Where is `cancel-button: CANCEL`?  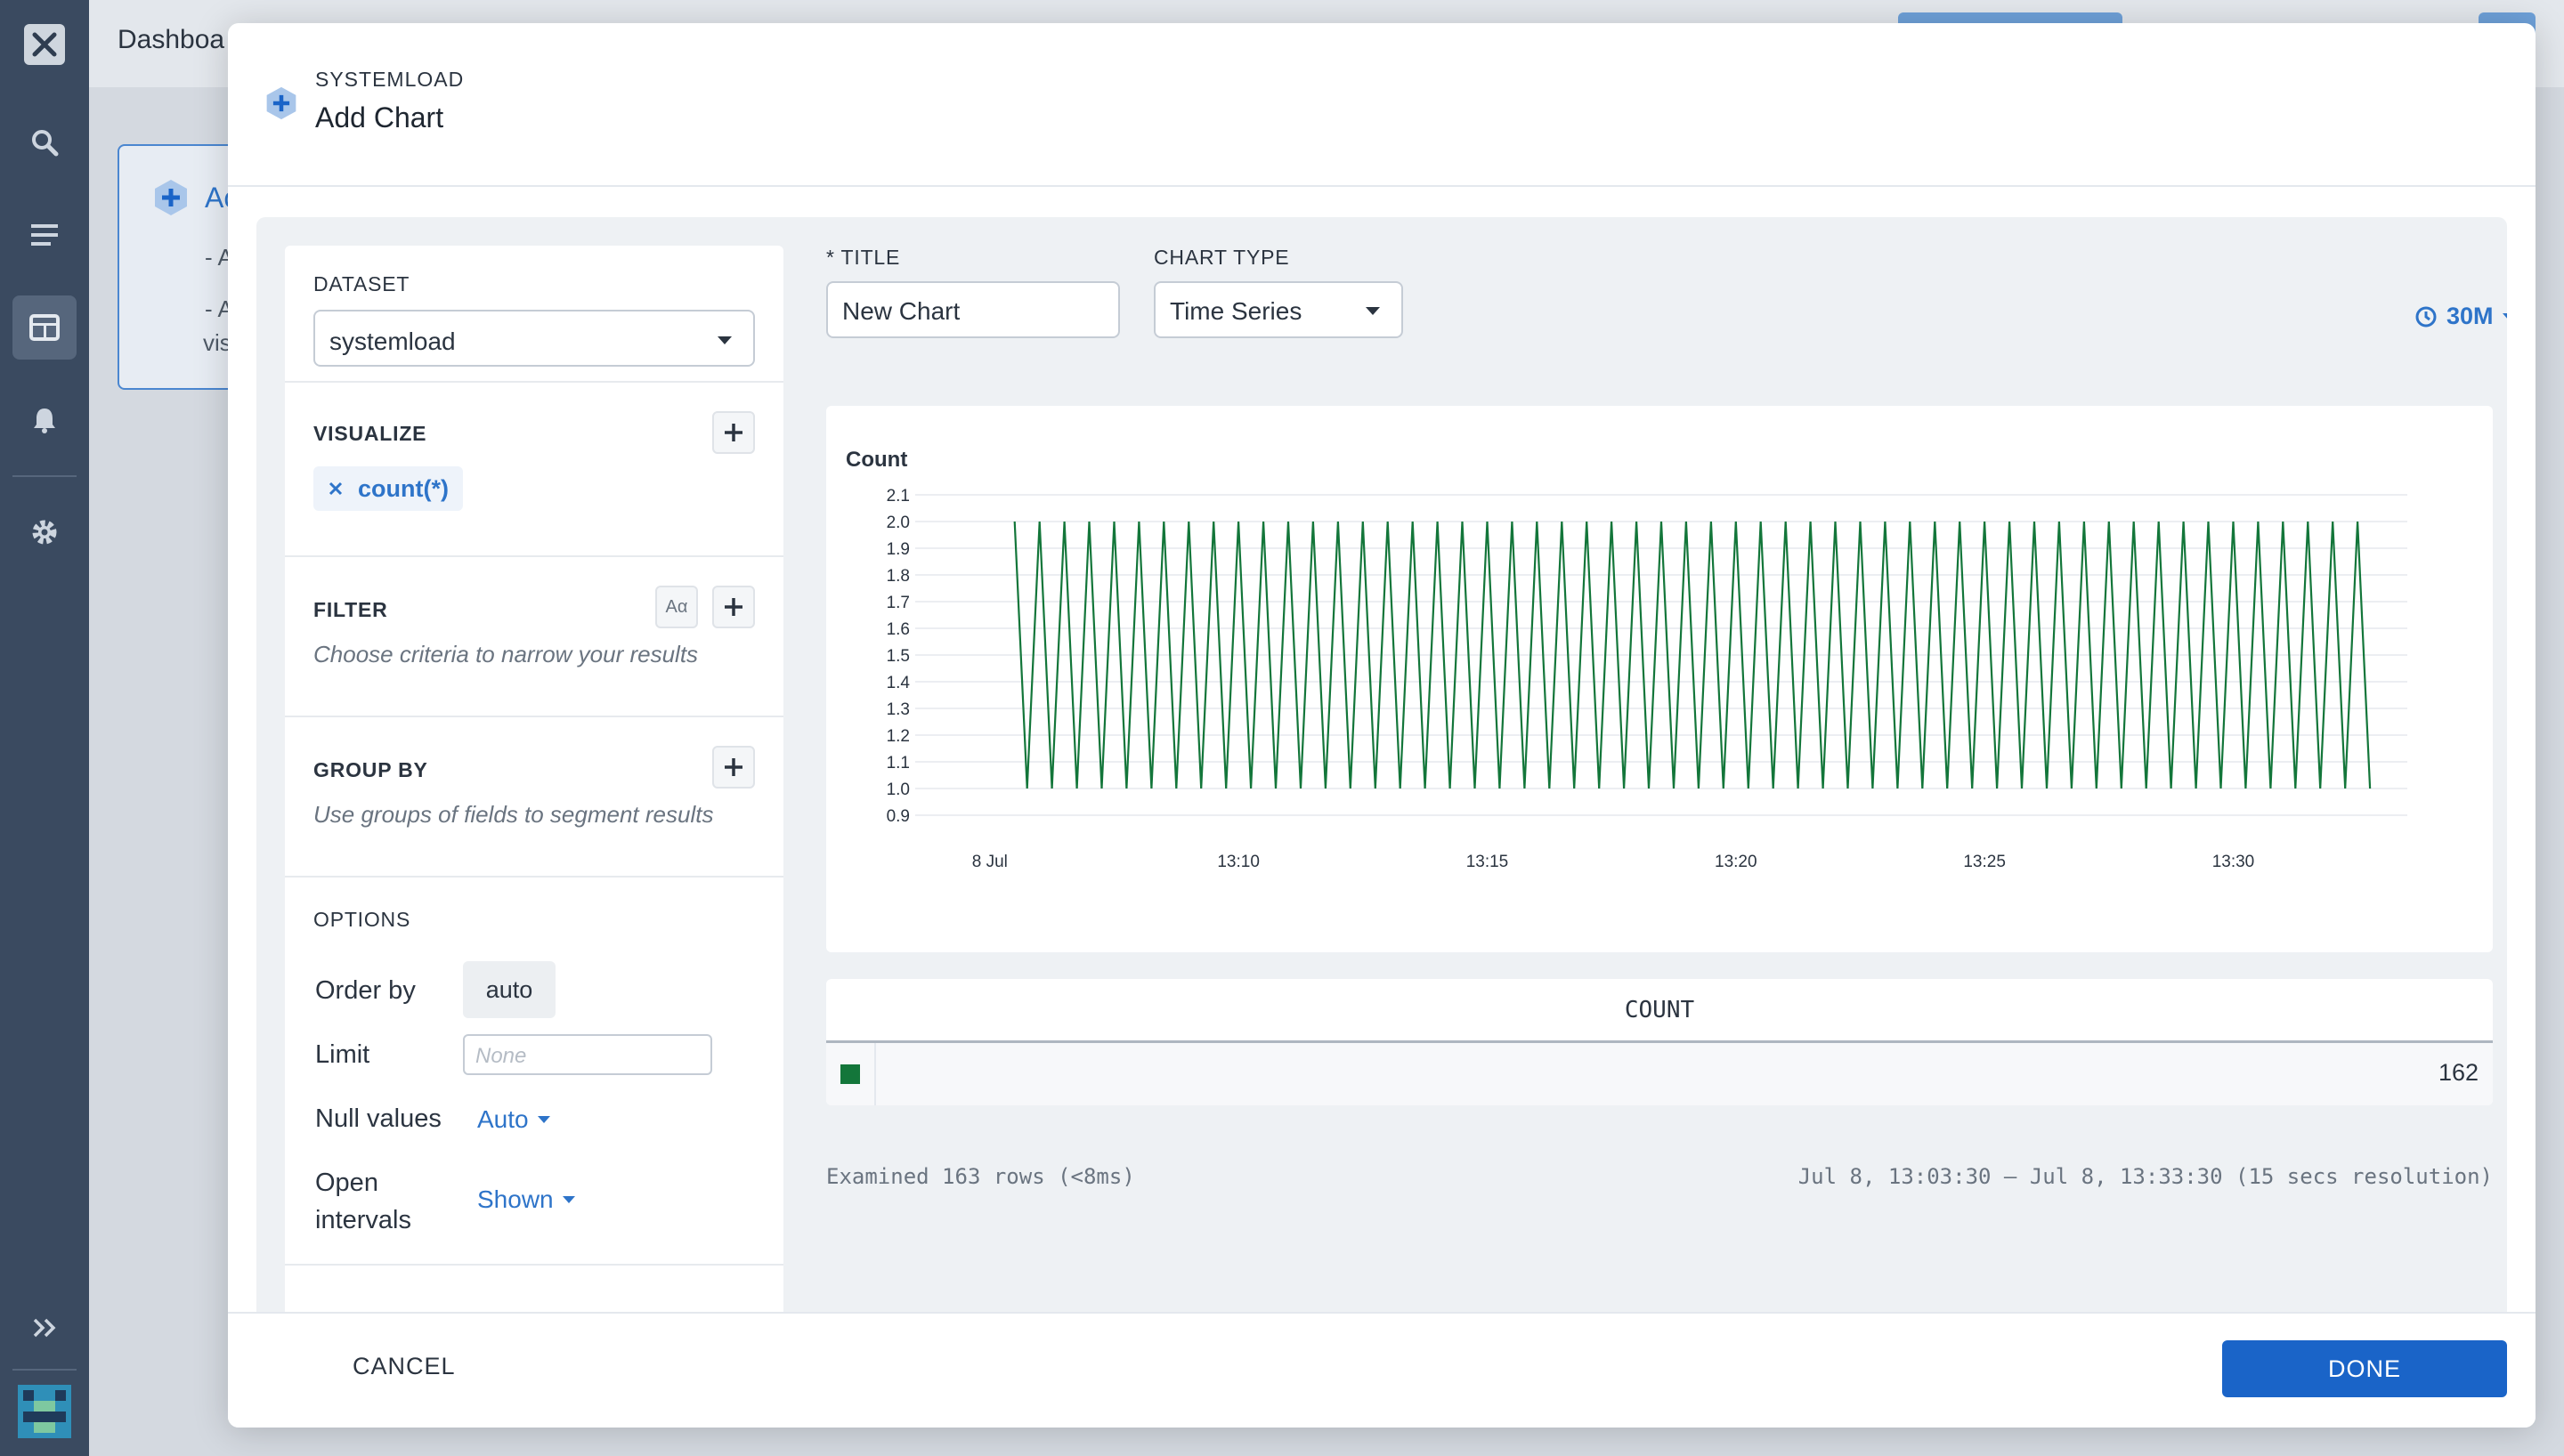
cancel-button: CANCEL is located at coordinates (404, 1366).